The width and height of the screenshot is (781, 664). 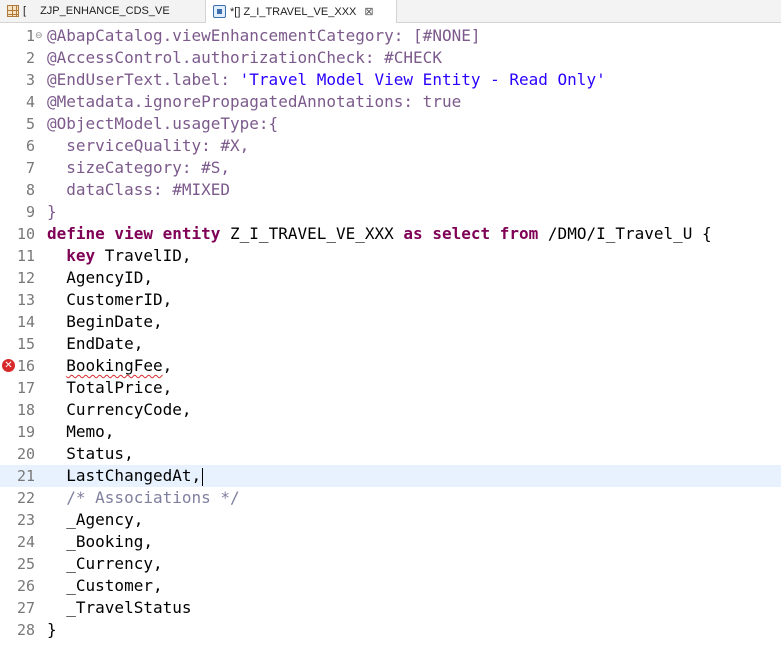 What do you see at coordinates (26, 520) in the screenshot?
I see `line-number: 23` at bounding box center [26, 520].